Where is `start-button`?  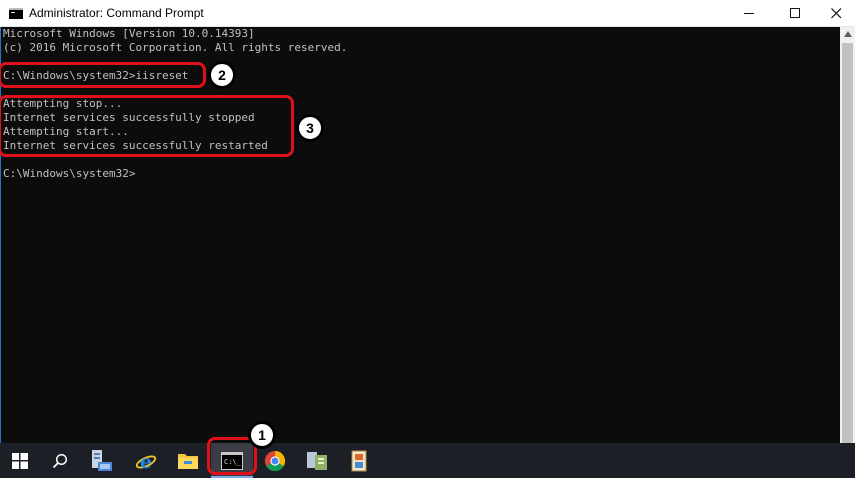 start-button is located at coordinates (20, 460).